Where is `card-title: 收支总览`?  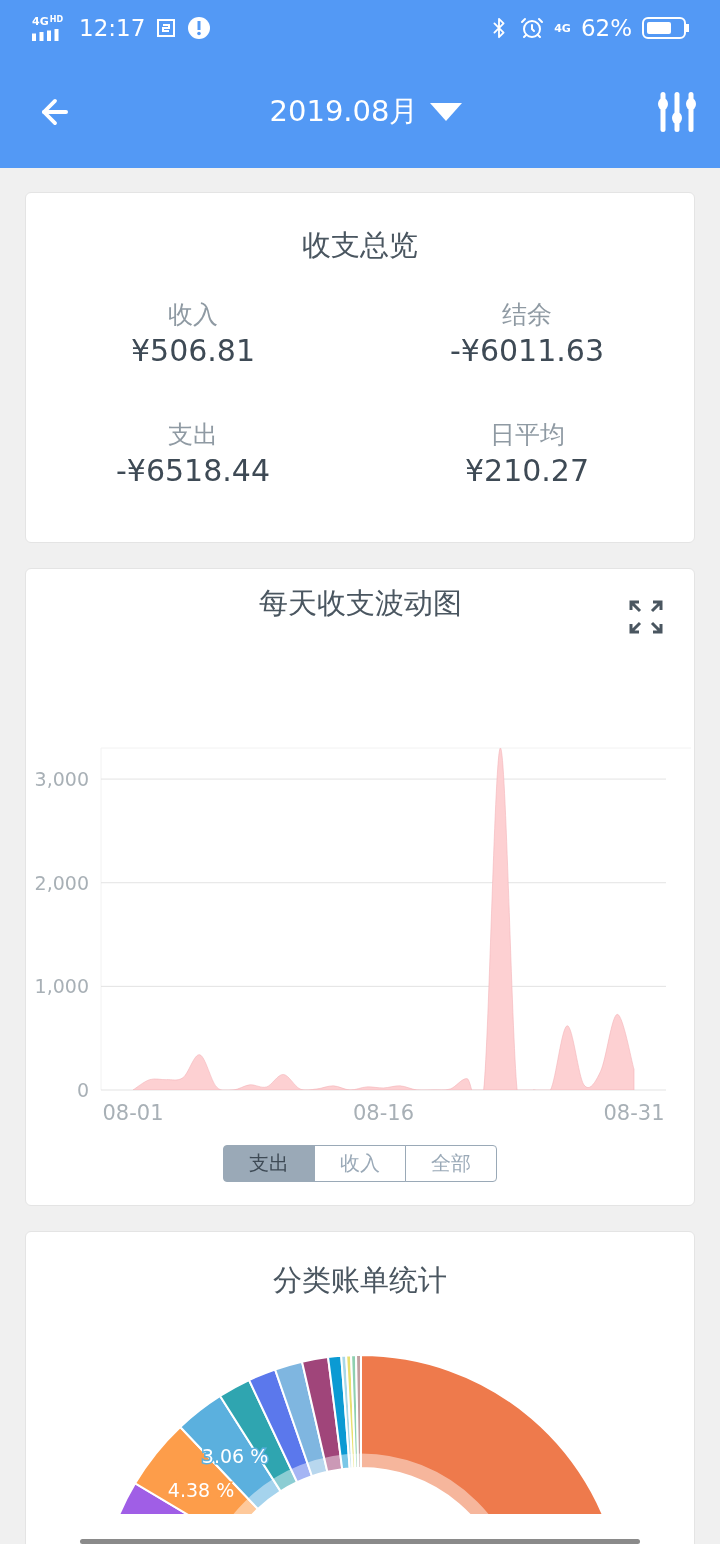
card-title: 收支总览 is located at coordinates (360, 245).